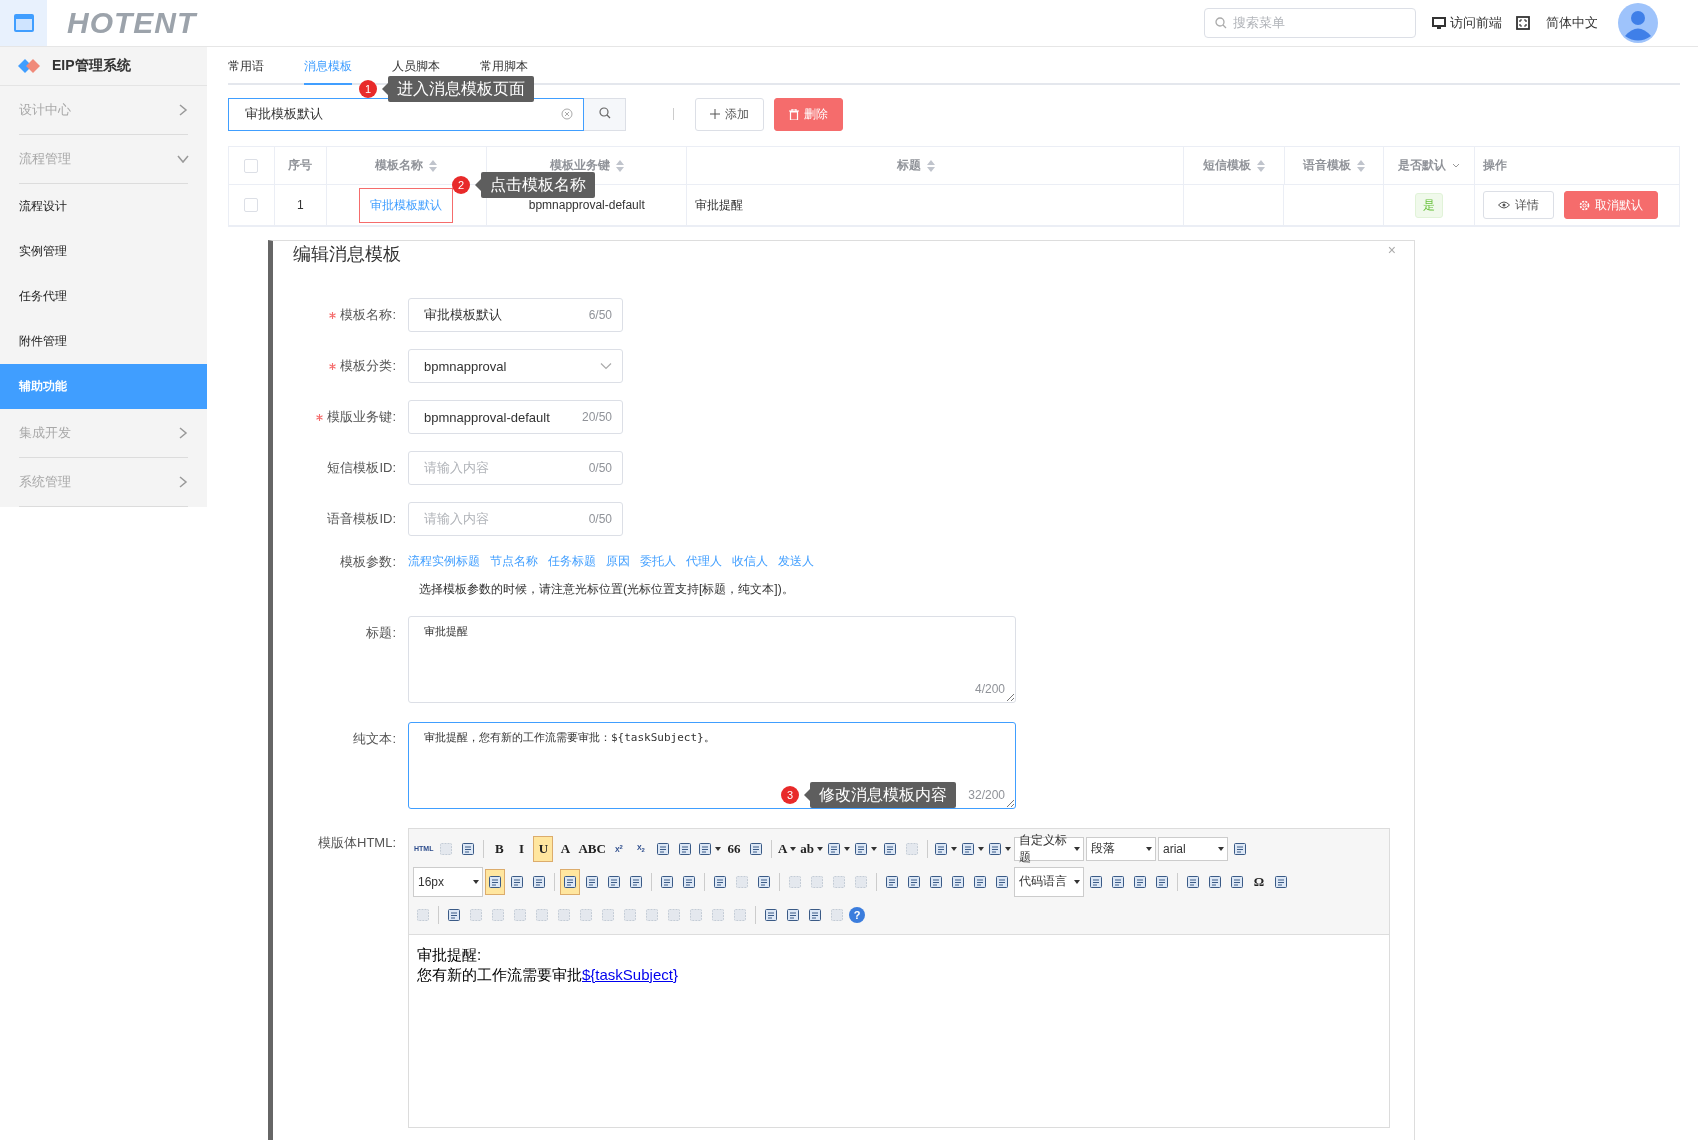 This screenshot has width=1698, height=1147. What do you see at coordinates (719, 205) in the screenshot?
I see `table-cell: 审批提醒` at bounding box center [719, 205].